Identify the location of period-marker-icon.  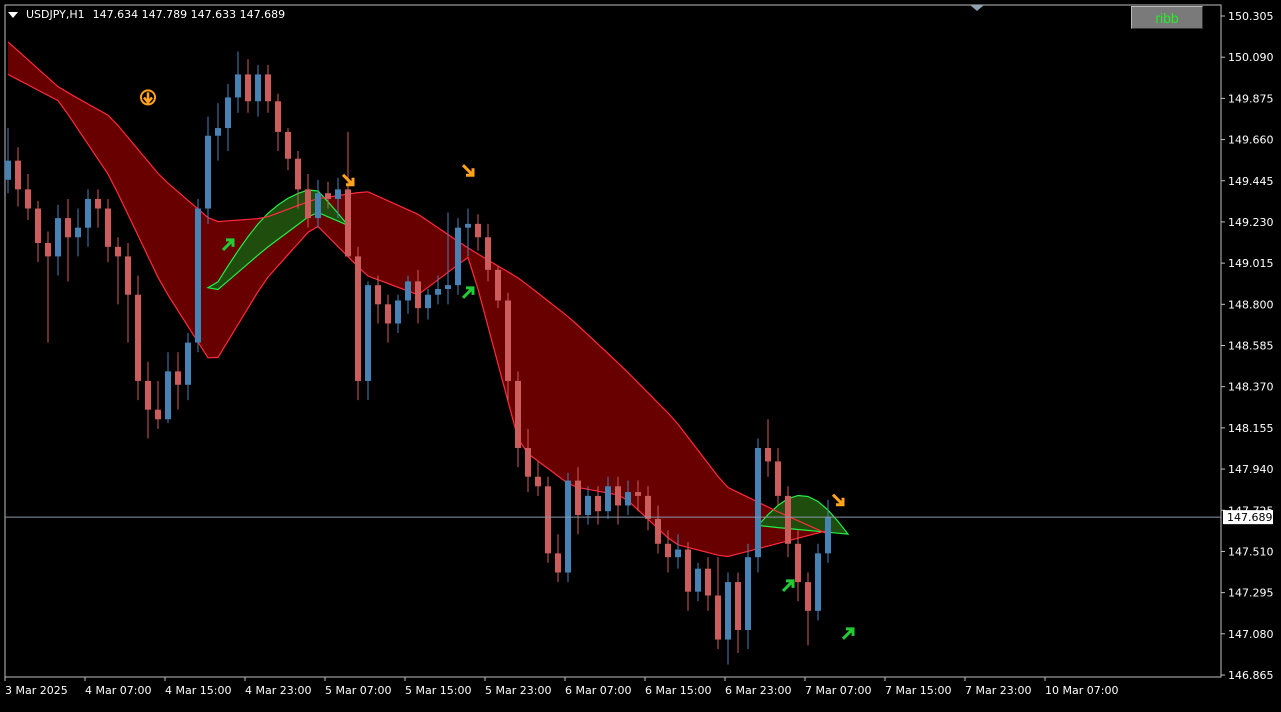
(977, 8).